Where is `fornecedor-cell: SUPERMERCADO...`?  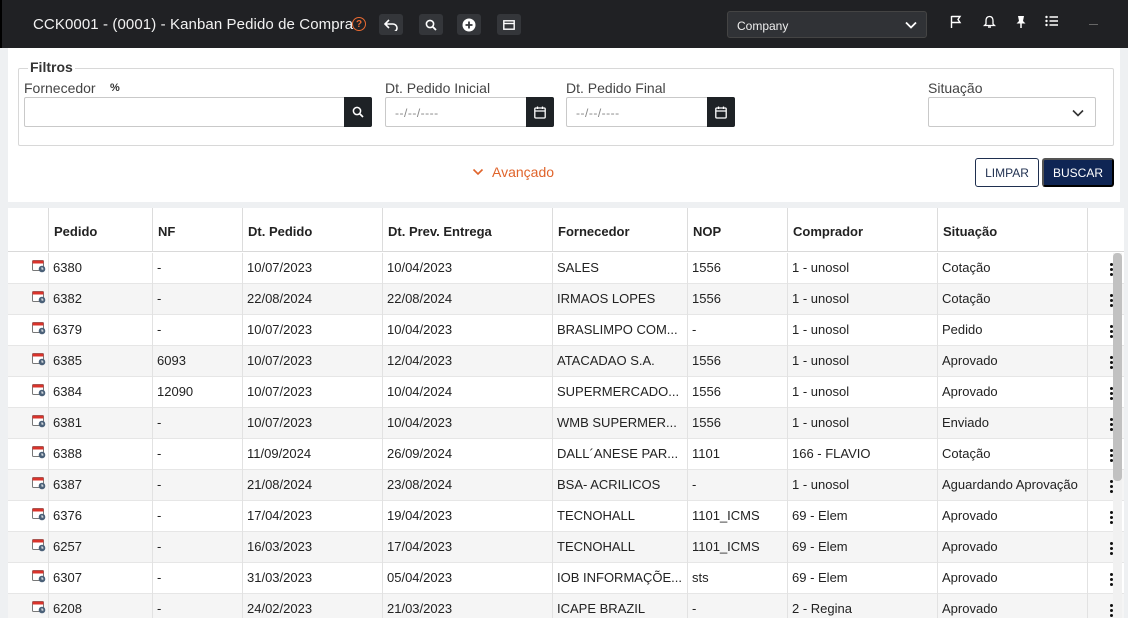
fornecedor-cell: SUPERMERCADO... is located at coordinates (619, 392).